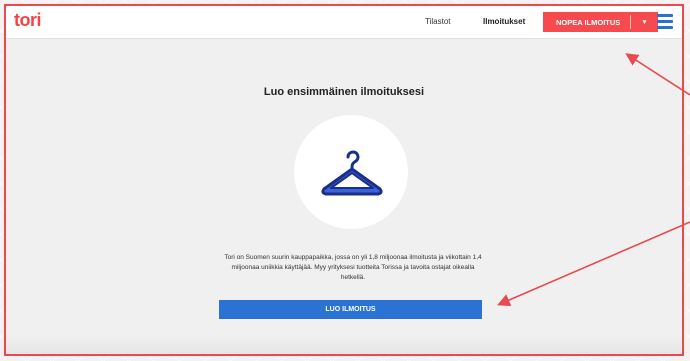 The width and height of the screenshot is (690, 361). Describe the element at coordinates (644, 22) in the screenshot. I see `chevron-down-icon: ▾` at that location.